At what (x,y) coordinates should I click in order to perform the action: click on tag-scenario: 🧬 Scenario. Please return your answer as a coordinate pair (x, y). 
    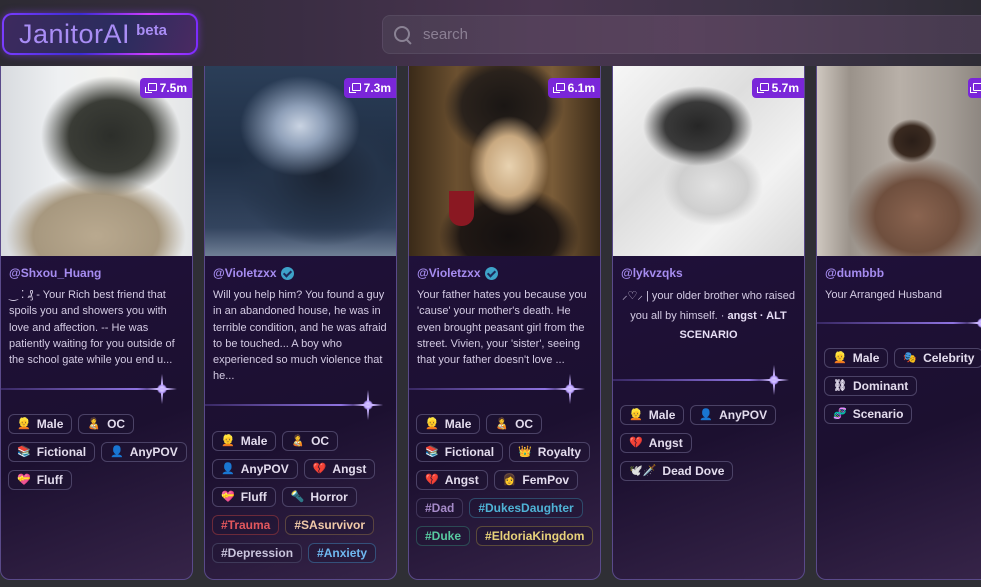
    Looking at the image, I should click on (868, 414).